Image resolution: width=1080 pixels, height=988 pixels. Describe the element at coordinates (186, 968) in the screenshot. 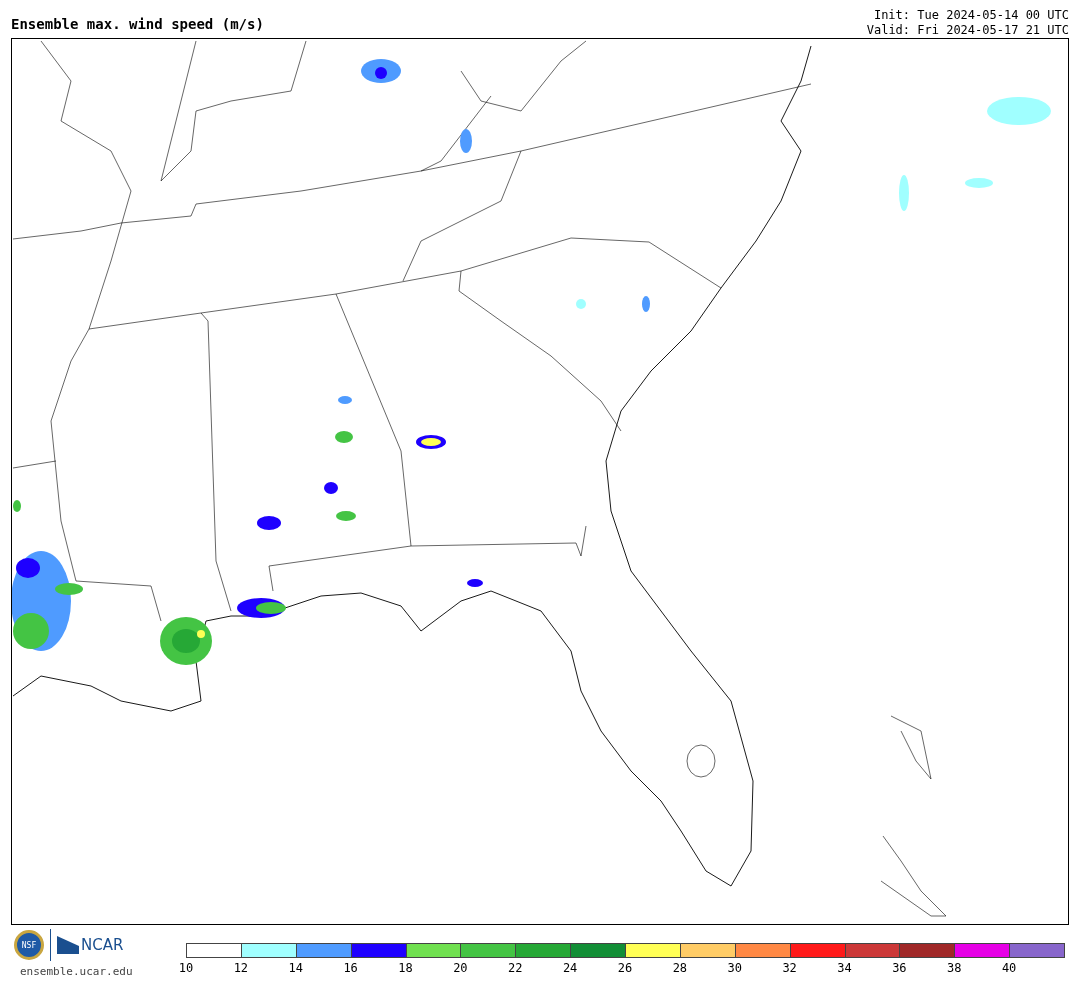

I see `colorbar-label: 10` at that location.